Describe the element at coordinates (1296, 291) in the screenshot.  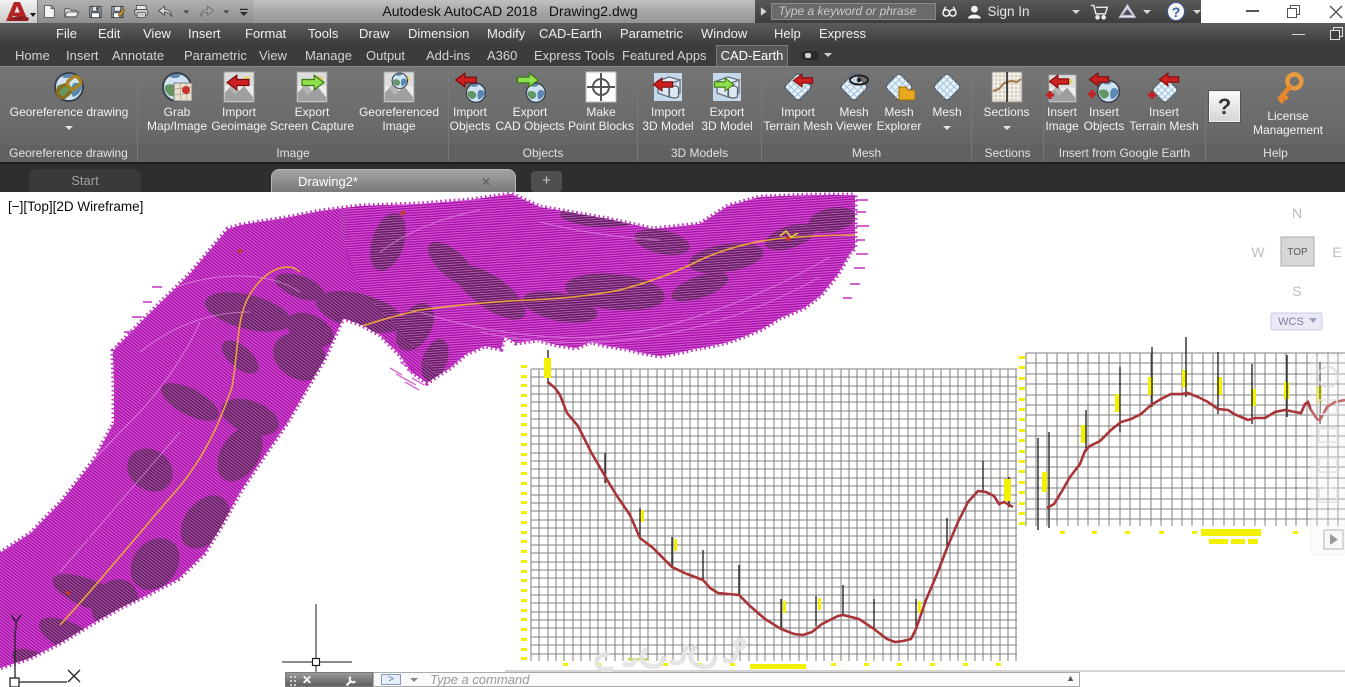
I see `svg-text: S` at that location.